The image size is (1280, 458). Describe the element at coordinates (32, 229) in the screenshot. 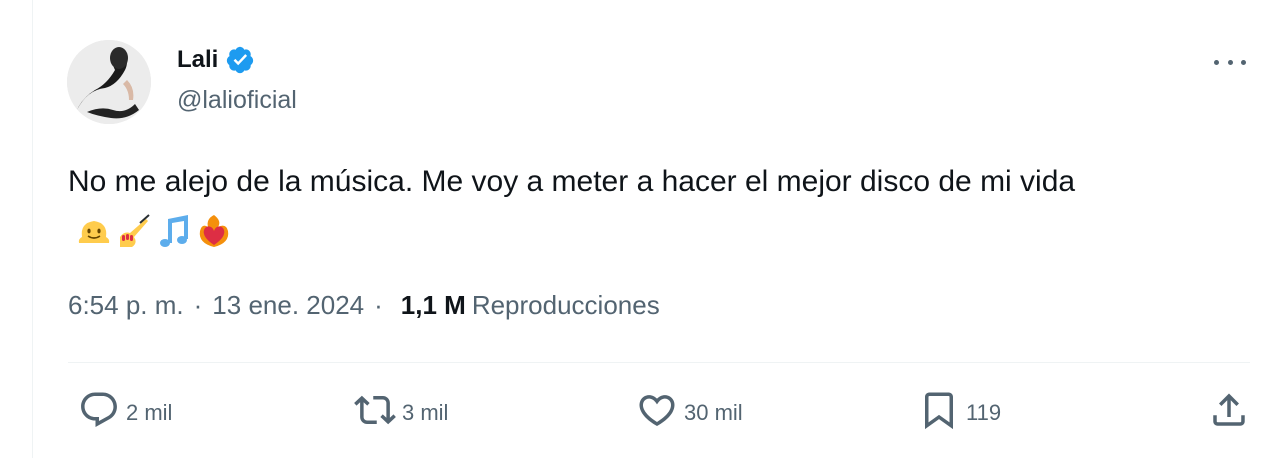

I see `card-border` at that location.